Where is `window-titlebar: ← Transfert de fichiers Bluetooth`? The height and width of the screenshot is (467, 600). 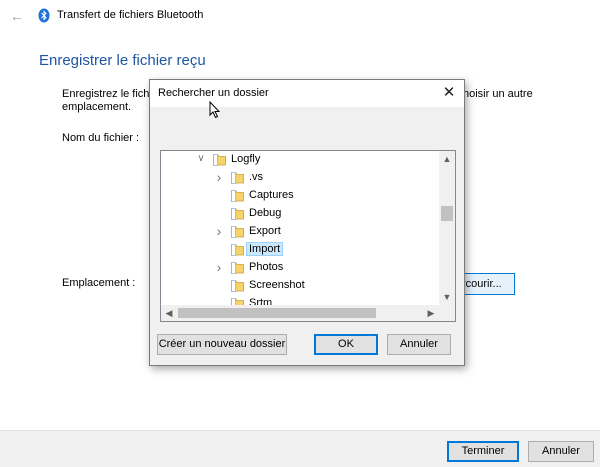 window-titlebar: ← Transfert de fichiers Bluetooth is located at coordinates (300, 16).